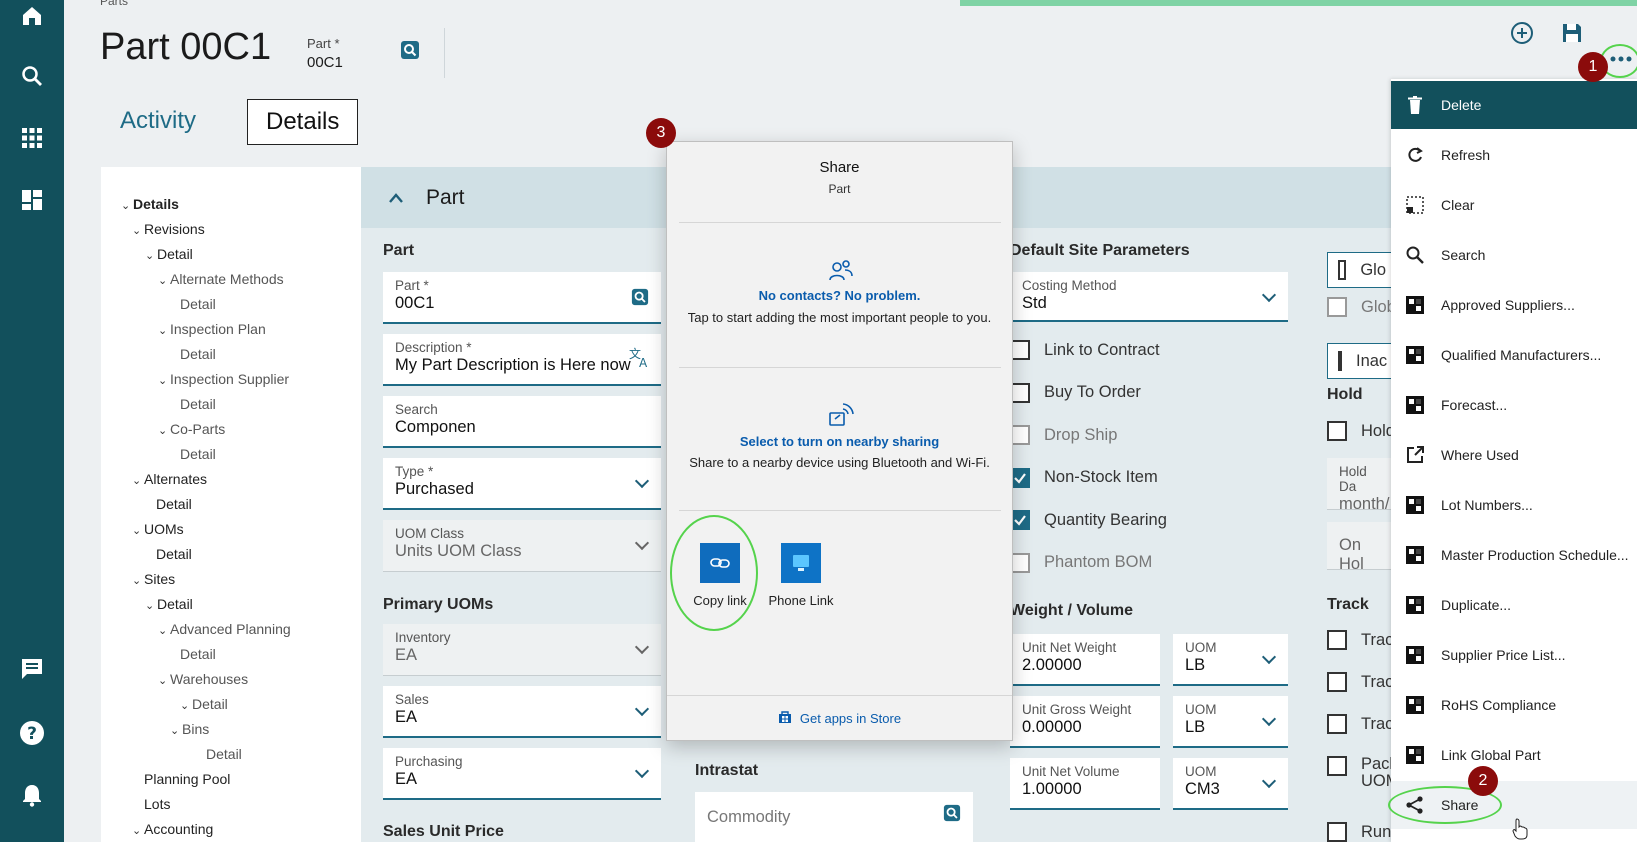  I want to click on wv-value: 1.00000, so click(1085, 789).